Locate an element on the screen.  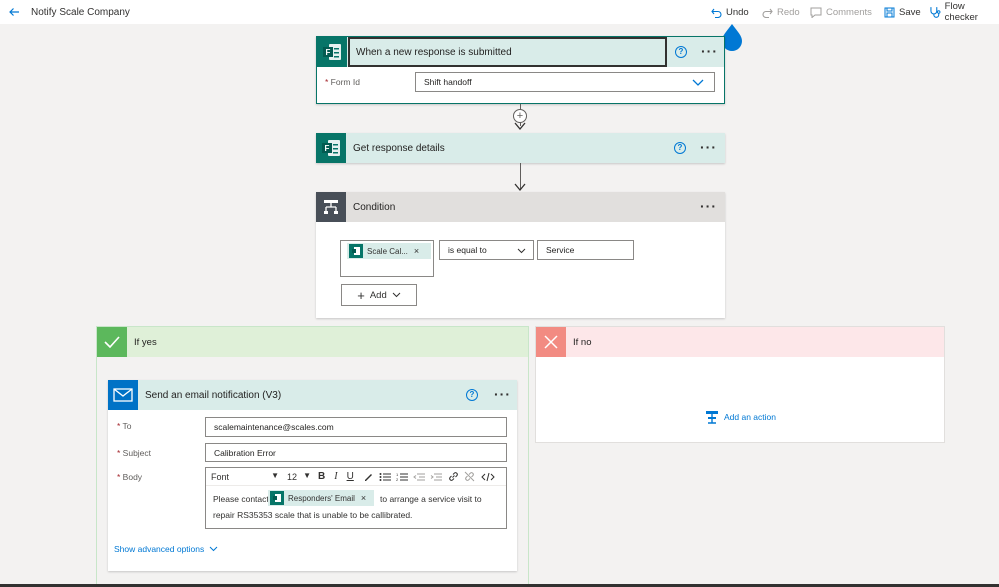
body-text-line1: Please contact is located at coordinates (241, 499).